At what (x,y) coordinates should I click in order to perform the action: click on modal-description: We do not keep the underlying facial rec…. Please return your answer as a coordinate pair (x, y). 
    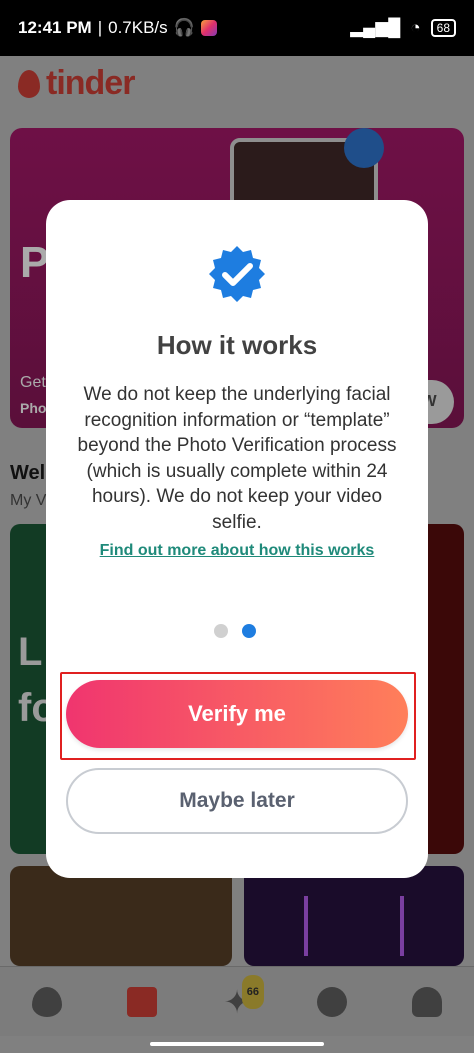
    Looking at the image, I should click on (237, 458).